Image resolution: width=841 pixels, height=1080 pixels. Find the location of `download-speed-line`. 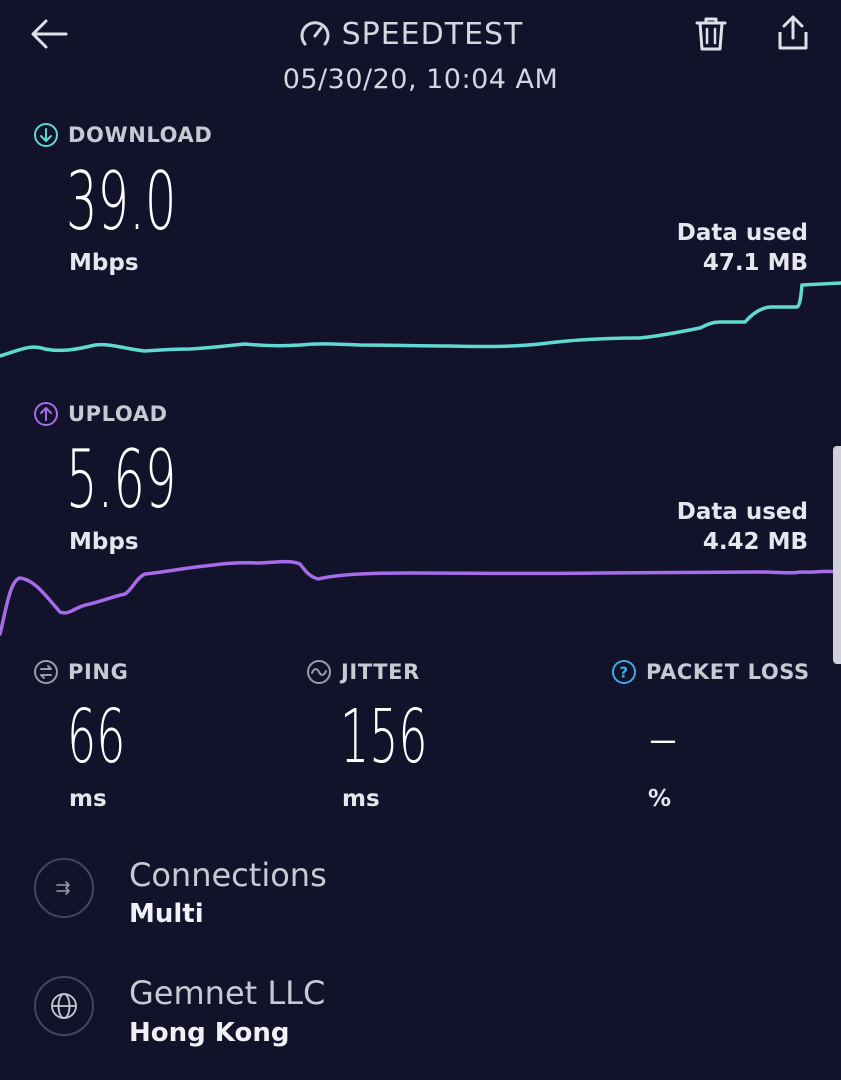

download-speed-line is located at coordinates (420, 319).